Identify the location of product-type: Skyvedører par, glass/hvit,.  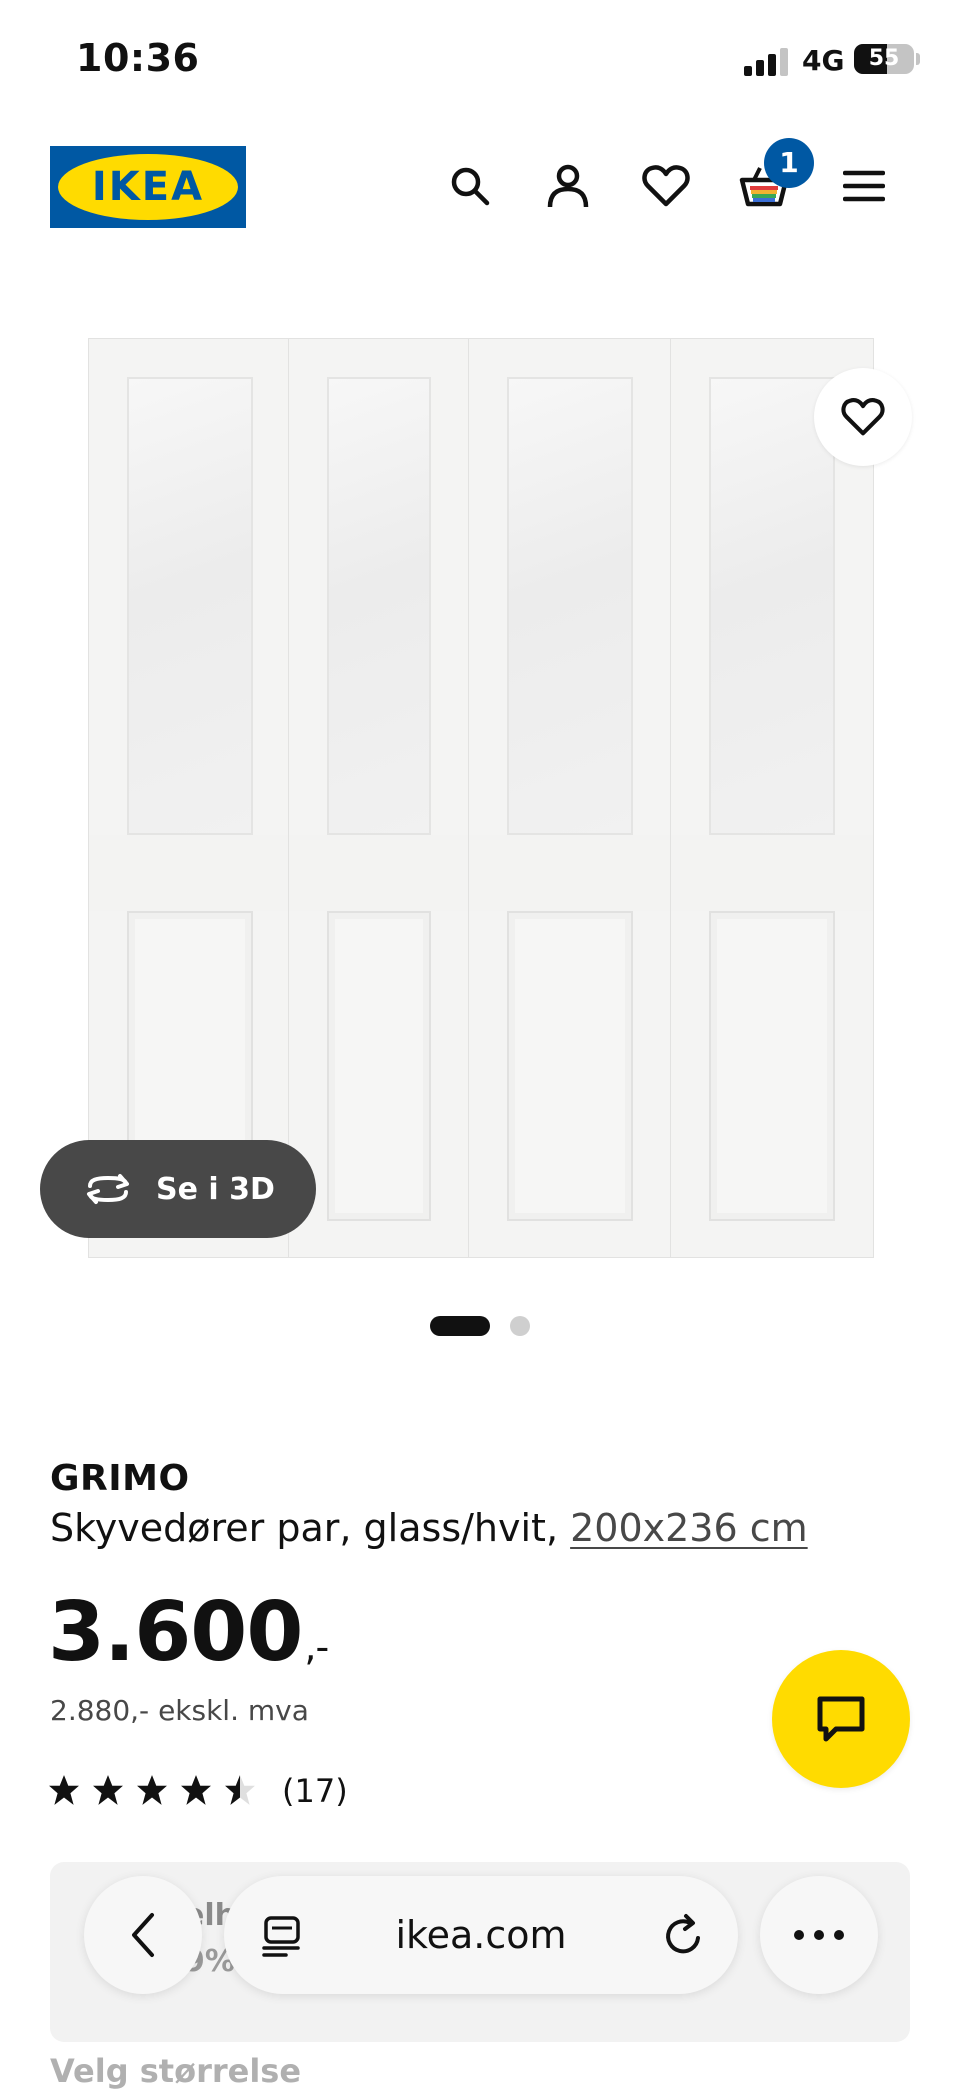
(310, 1528).